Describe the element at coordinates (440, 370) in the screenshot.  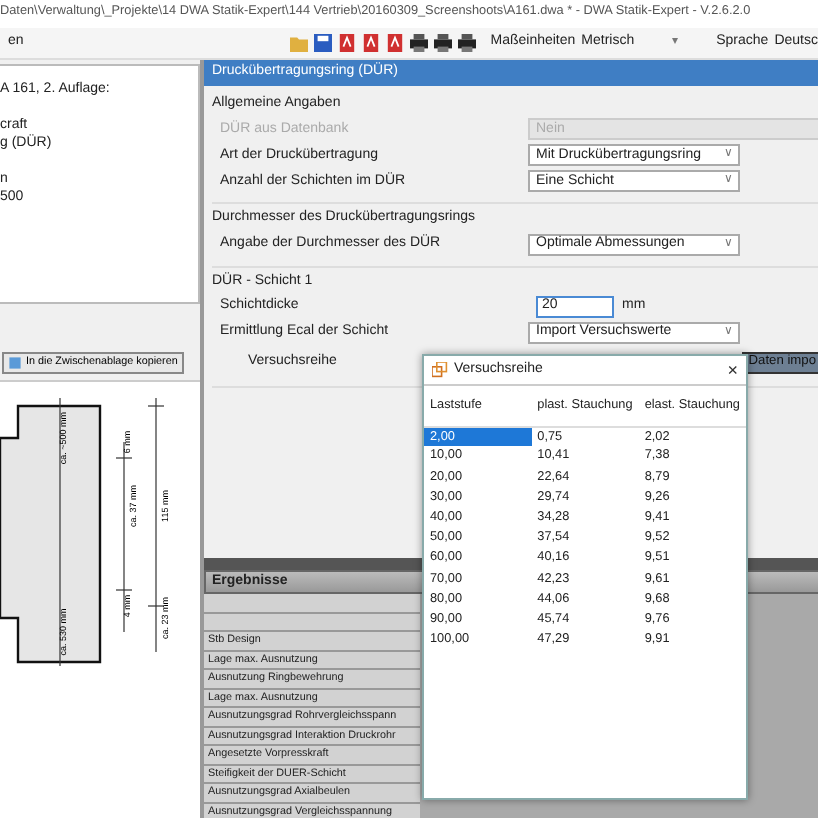
I see `window-icon` at that location.